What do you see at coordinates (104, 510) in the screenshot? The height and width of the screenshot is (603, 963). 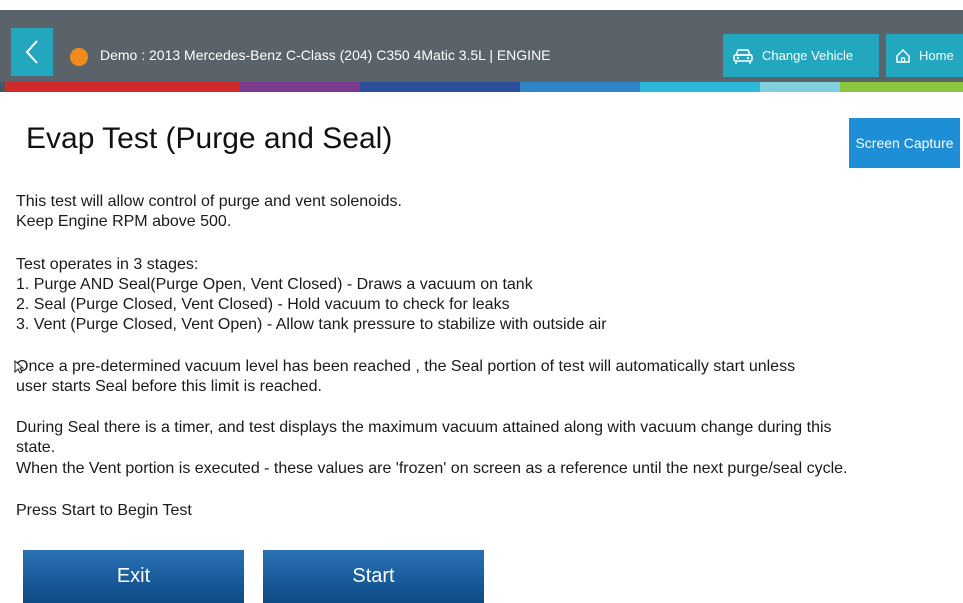 I see `instruction-line: Press Start to Begin Test` at bounding box center [104, 510].